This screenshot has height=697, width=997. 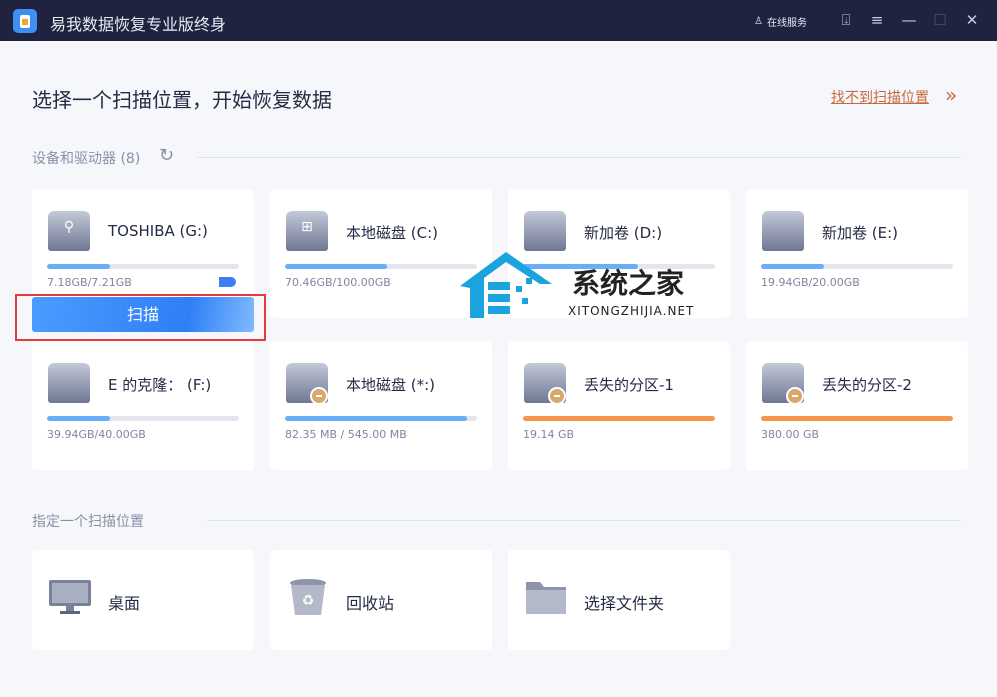 I want to click on location-desktop: 桌面, so click(x=143, y=600).